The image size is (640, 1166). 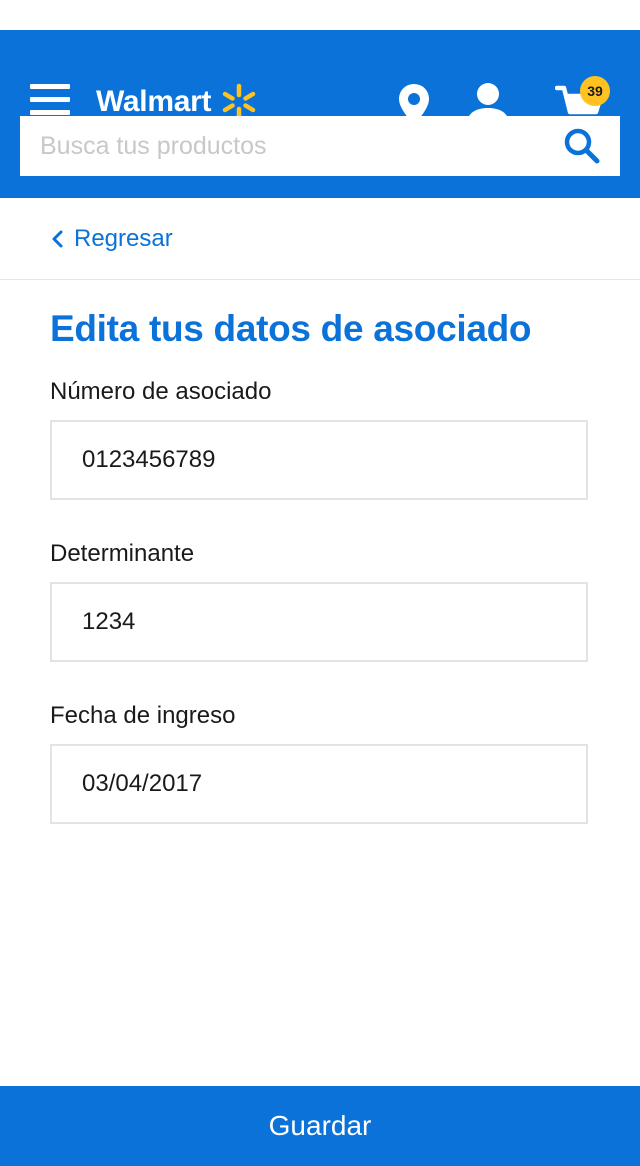 I want to click on search-bar, so click(x=320, y=146).